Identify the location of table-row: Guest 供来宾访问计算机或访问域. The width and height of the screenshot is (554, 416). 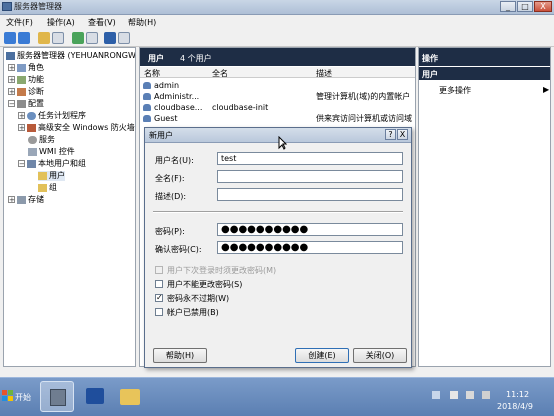
(277, 118).